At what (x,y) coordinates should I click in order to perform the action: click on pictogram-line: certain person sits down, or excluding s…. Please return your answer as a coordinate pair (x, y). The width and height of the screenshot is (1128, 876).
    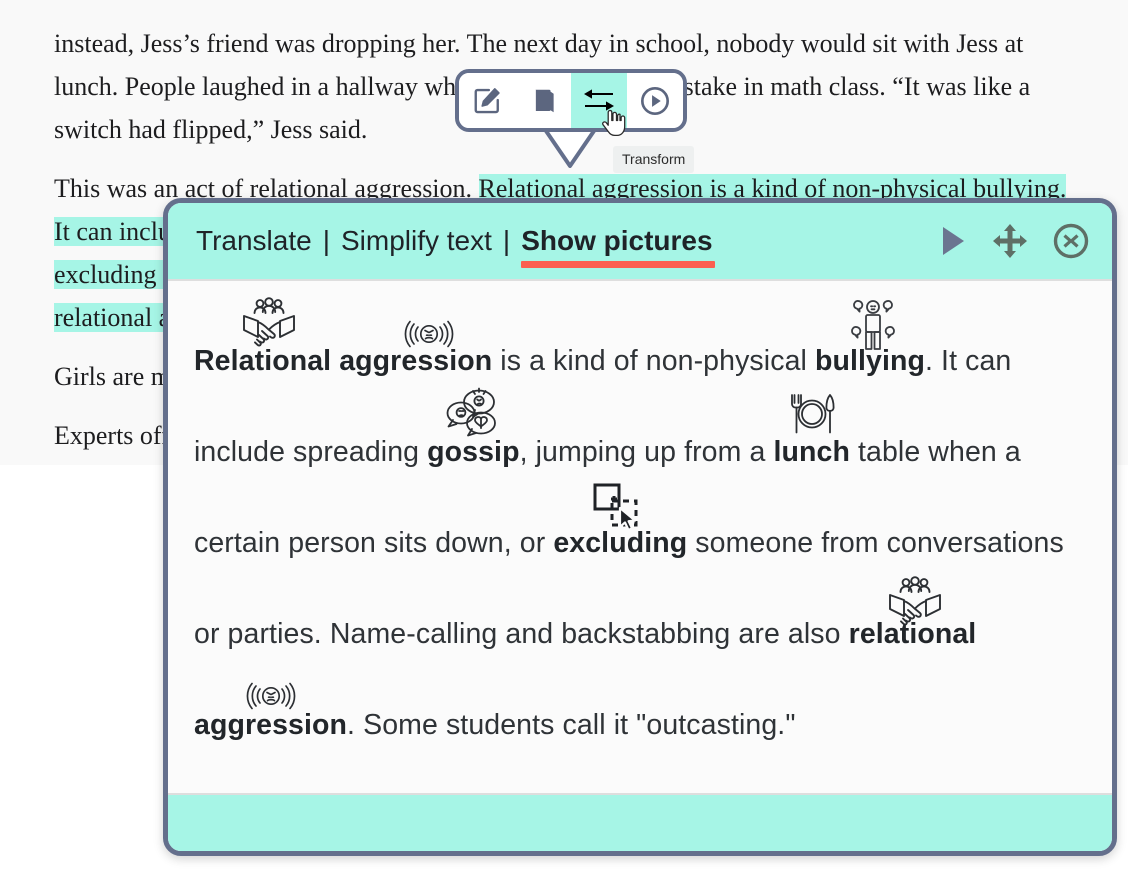
    Looking at the image, I should click on (641, 522).